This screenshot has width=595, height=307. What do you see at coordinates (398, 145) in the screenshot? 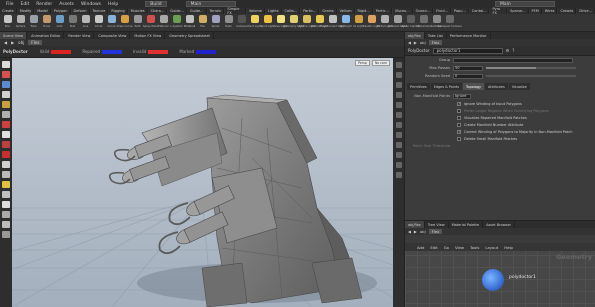
I see `uv-icon` at bounding box center [398, 145].